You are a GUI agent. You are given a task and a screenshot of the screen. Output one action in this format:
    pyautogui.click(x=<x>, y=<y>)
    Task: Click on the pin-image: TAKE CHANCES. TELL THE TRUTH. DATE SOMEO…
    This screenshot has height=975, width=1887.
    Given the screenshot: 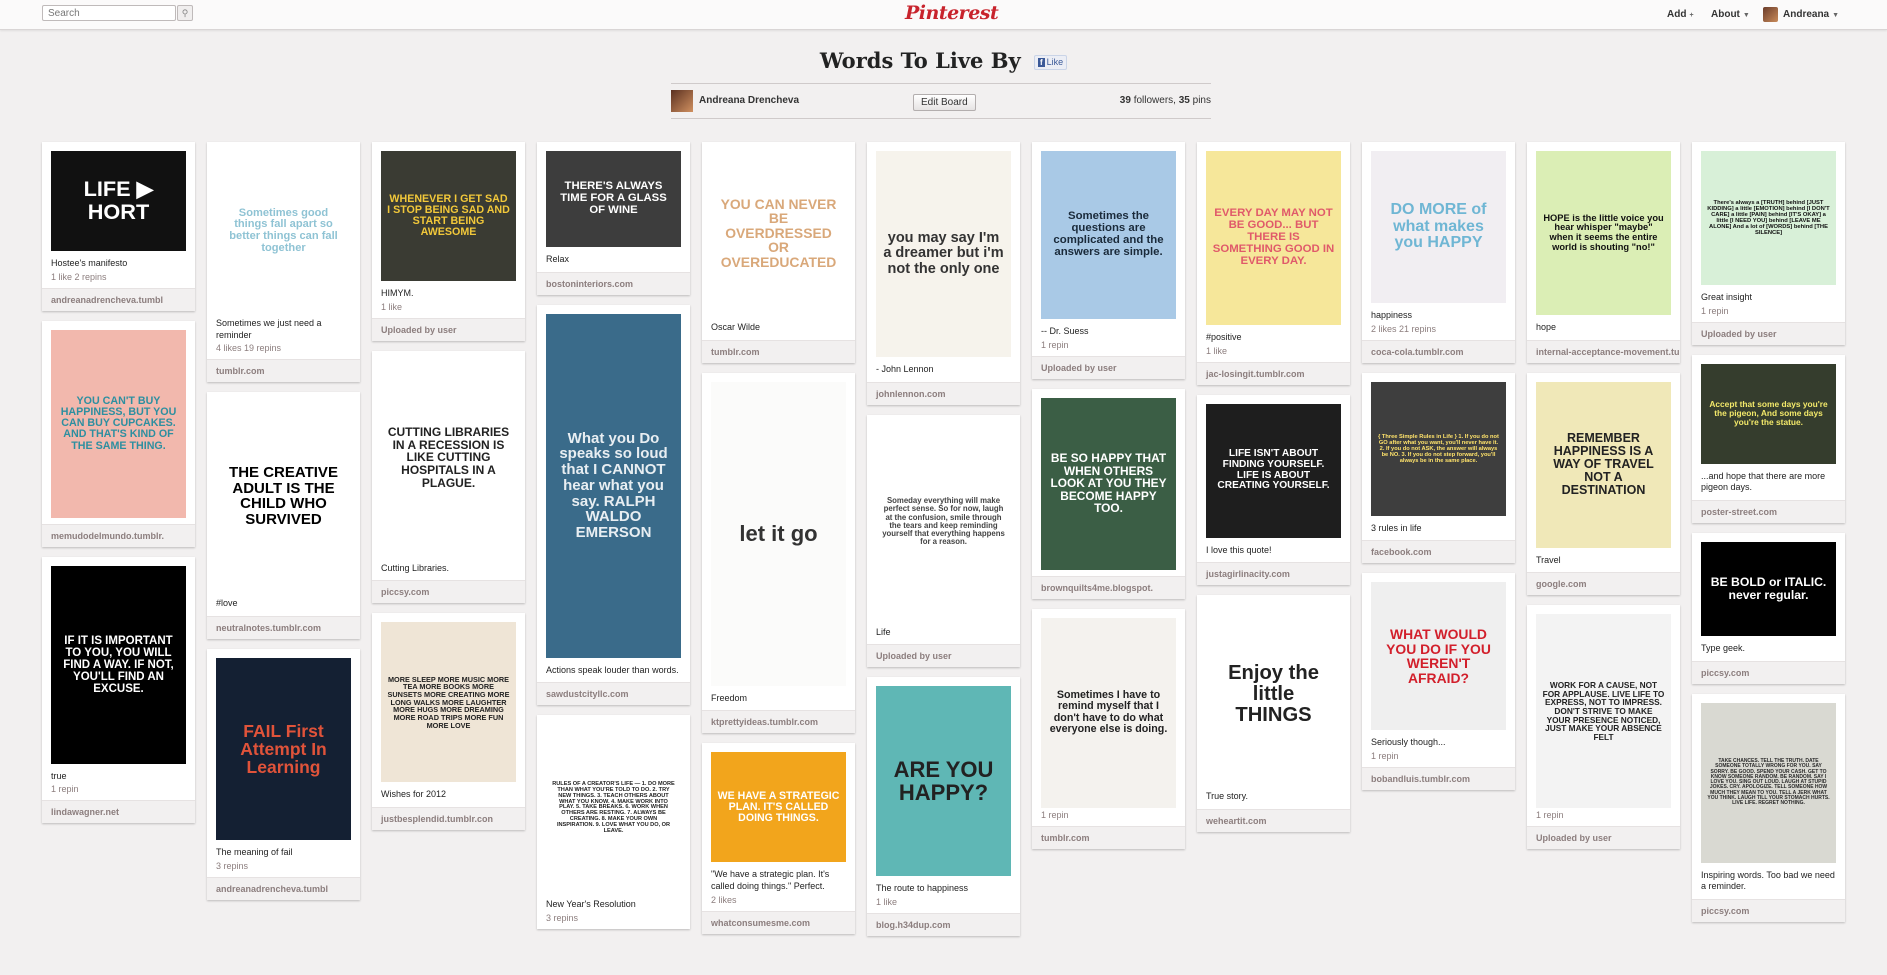 What is the action you would take?
    pyautogui.click(x=1768, y=782)
    